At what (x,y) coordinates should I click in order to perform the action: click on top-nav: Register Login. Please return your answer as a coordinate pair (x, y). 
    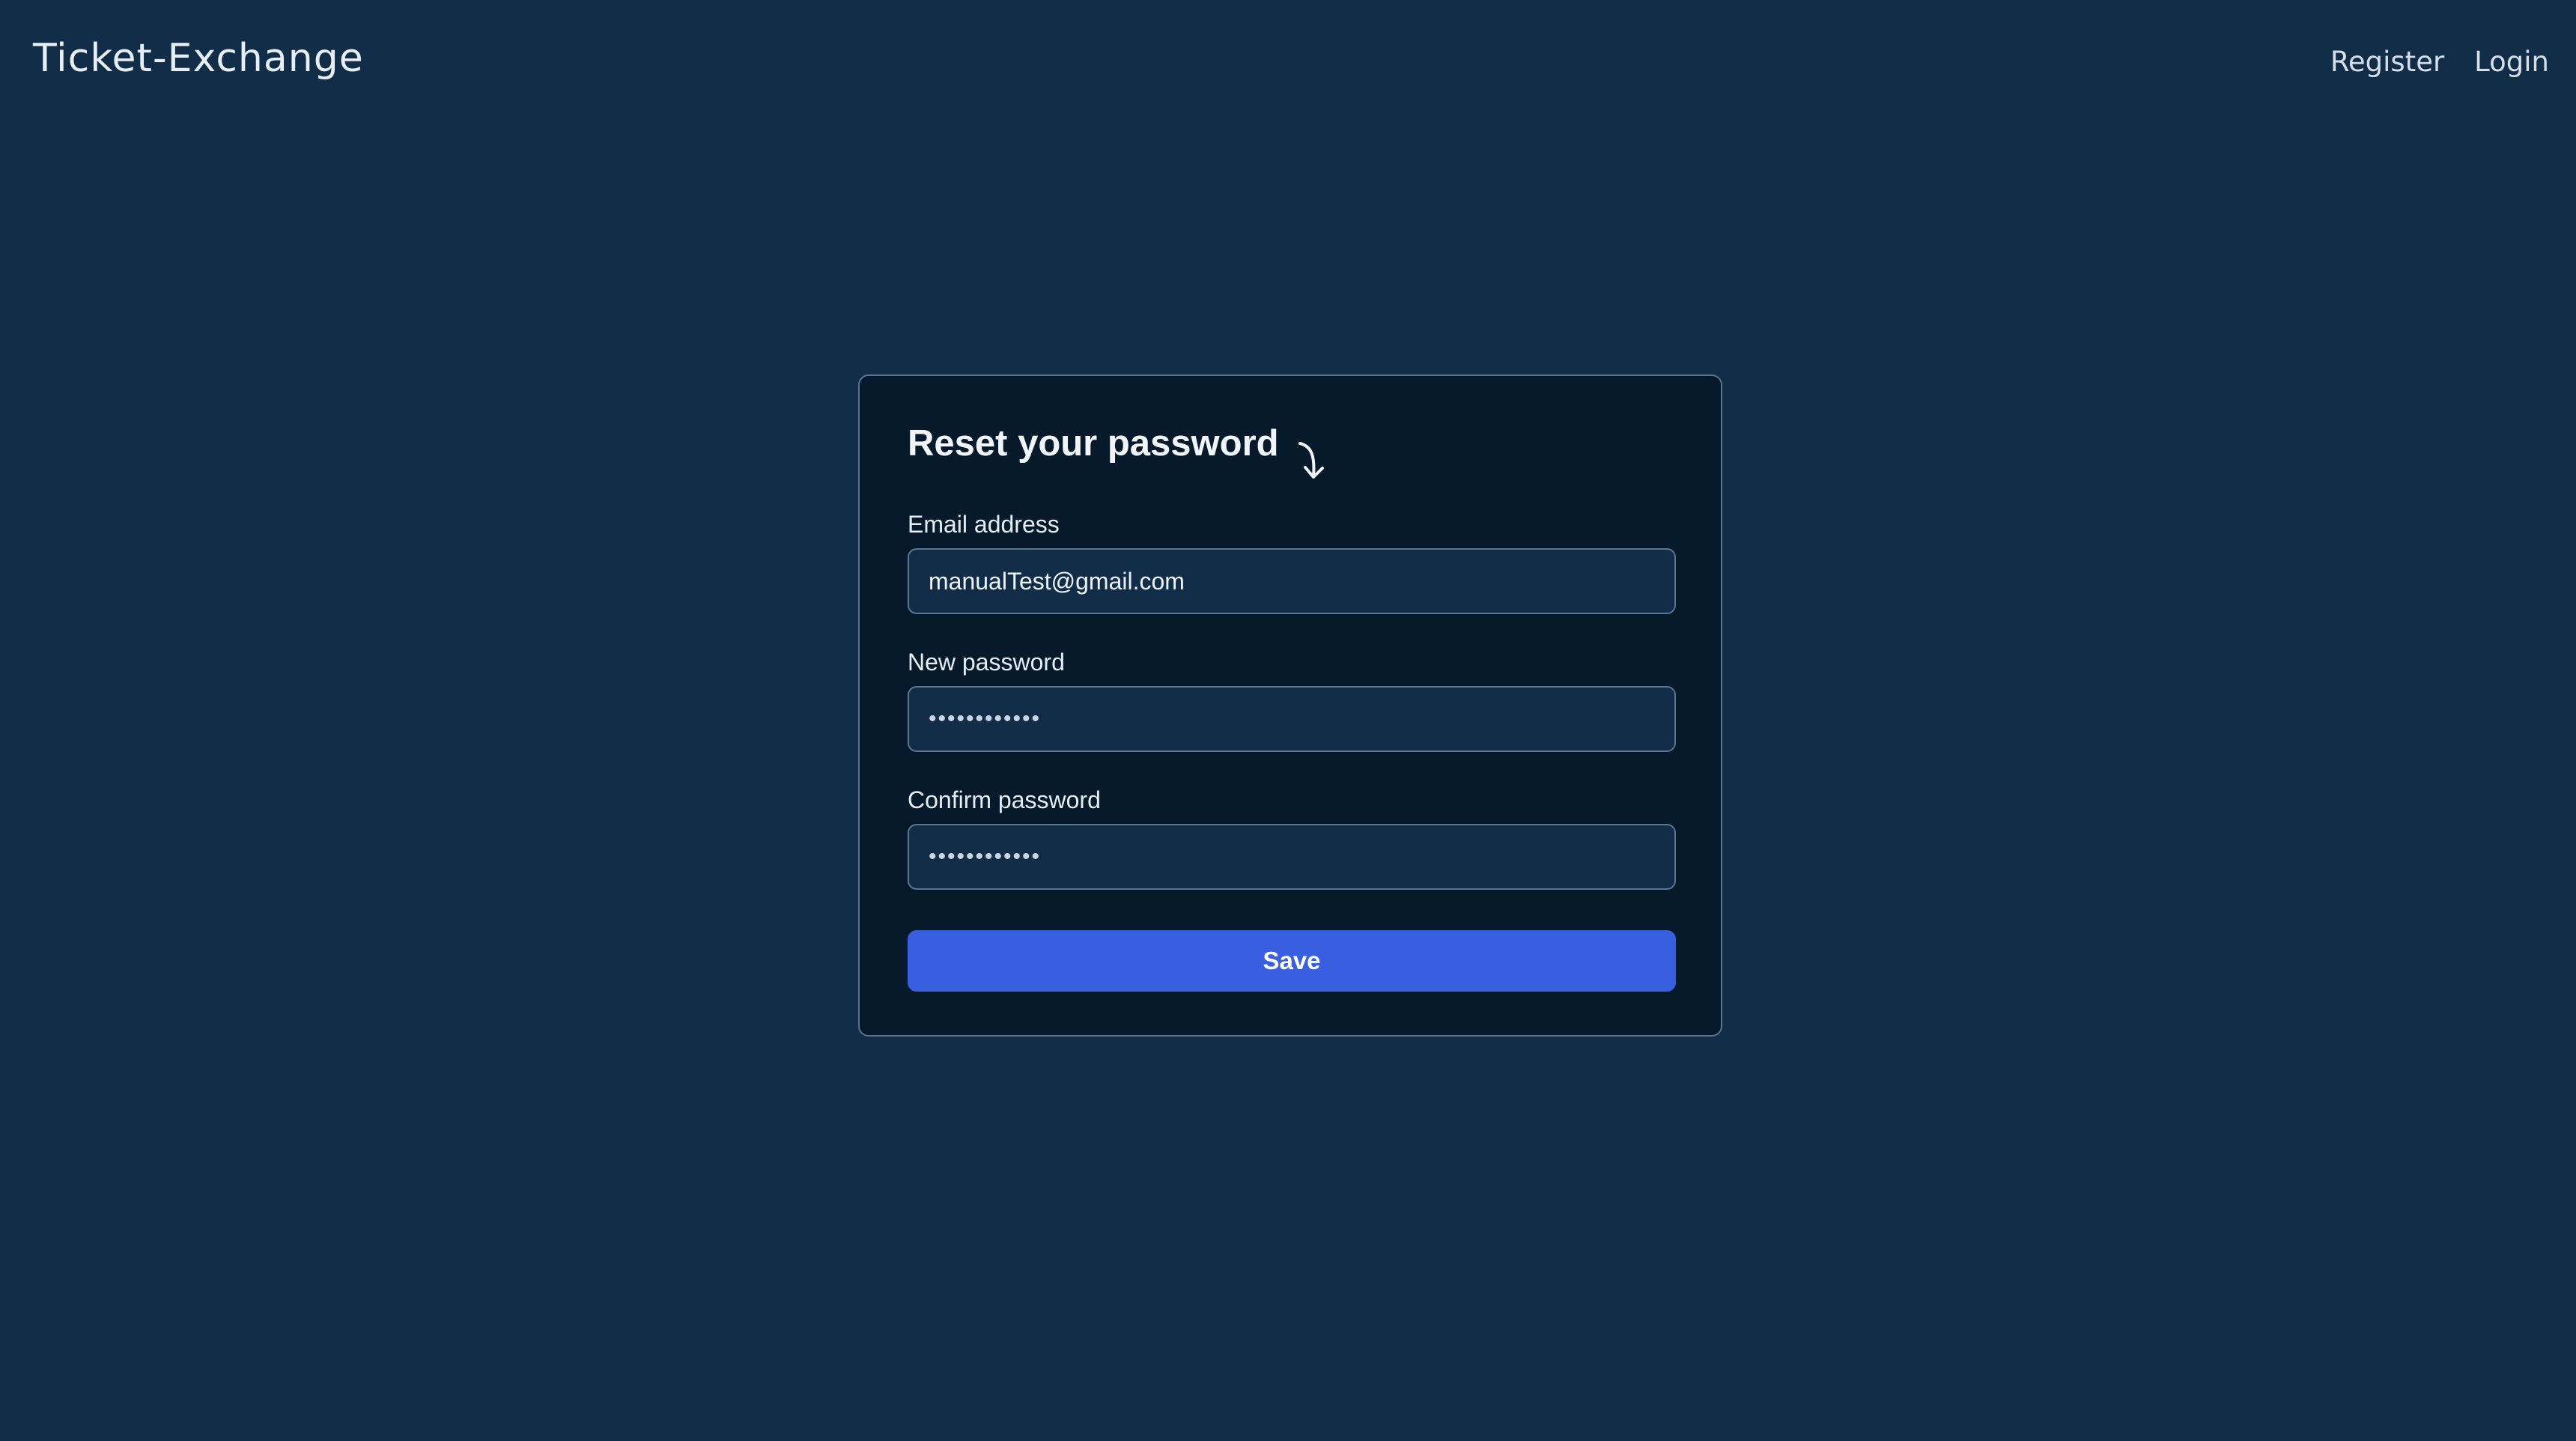
    Looking at the image, I should click on (2439, 62).